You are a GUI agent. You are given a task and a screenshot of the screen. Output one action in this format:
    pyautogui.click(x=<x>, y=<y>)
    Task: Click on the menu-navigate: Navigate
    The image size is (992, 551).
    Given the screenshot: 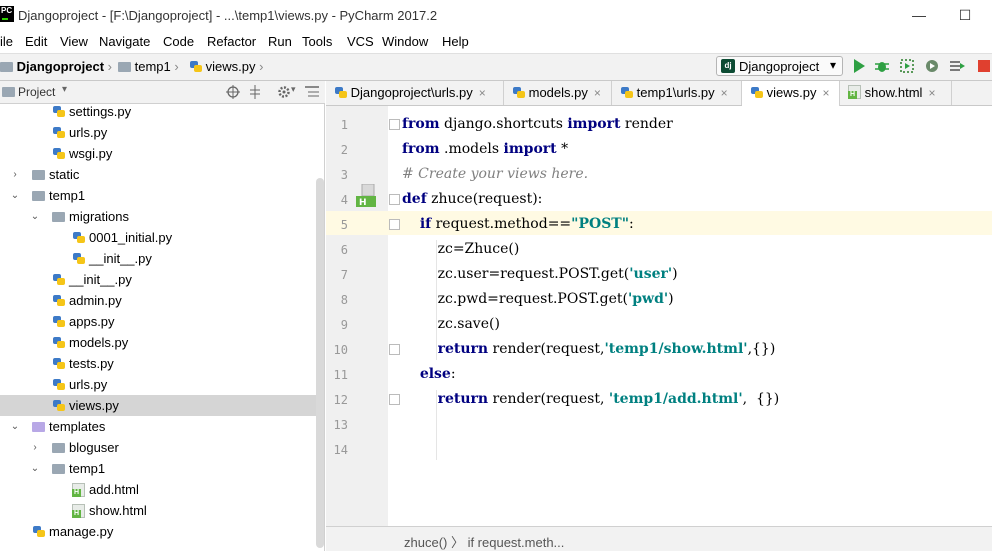 What is the action you would take?
    pyautogui.click(x=124, y=41)
    